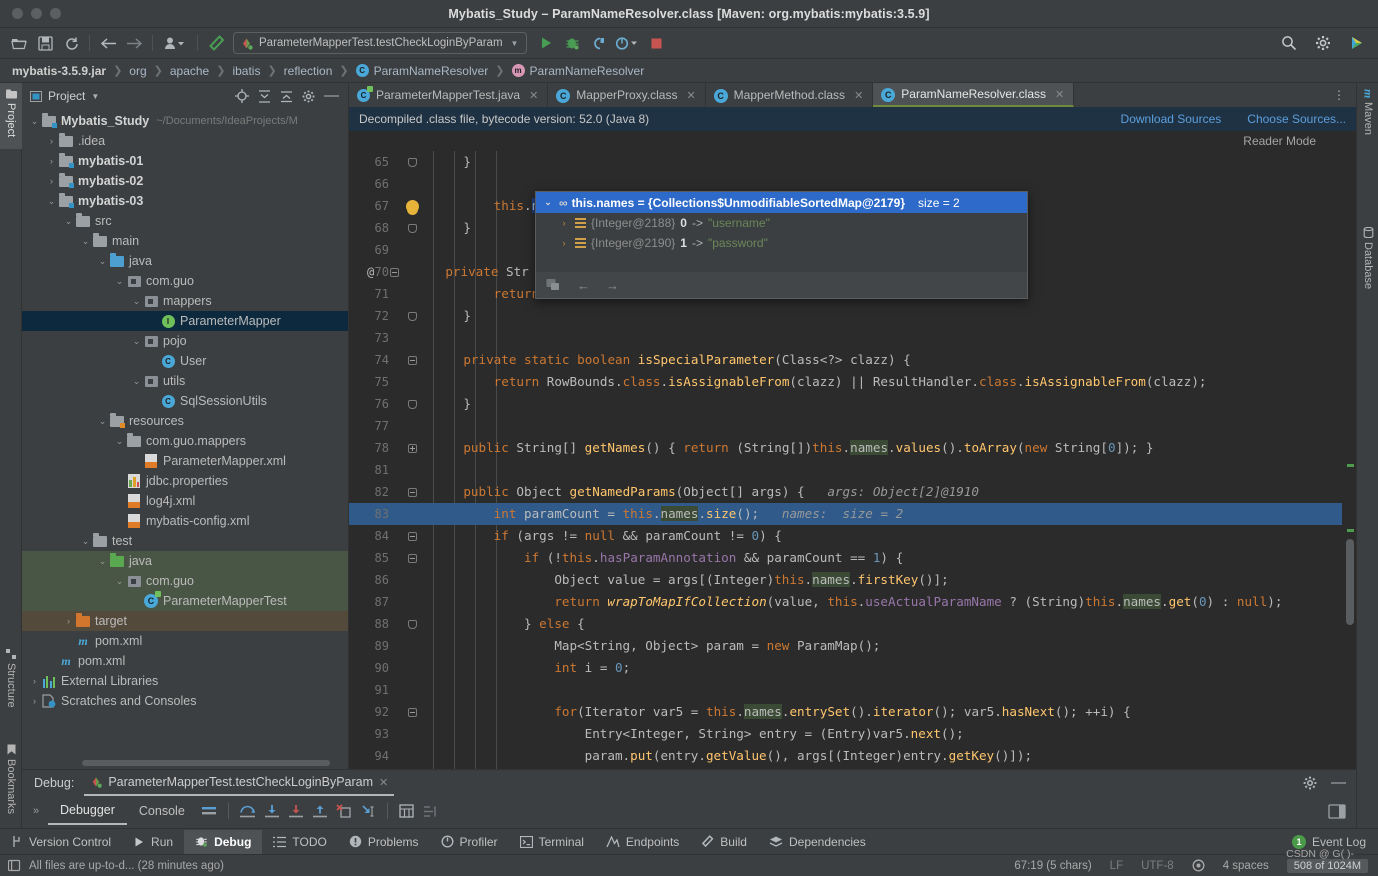 The image size is (1378, 876). What do you see at coordinates (546, 43) in the screenshot?
I see `run-button` at bounding box center [546, 43].